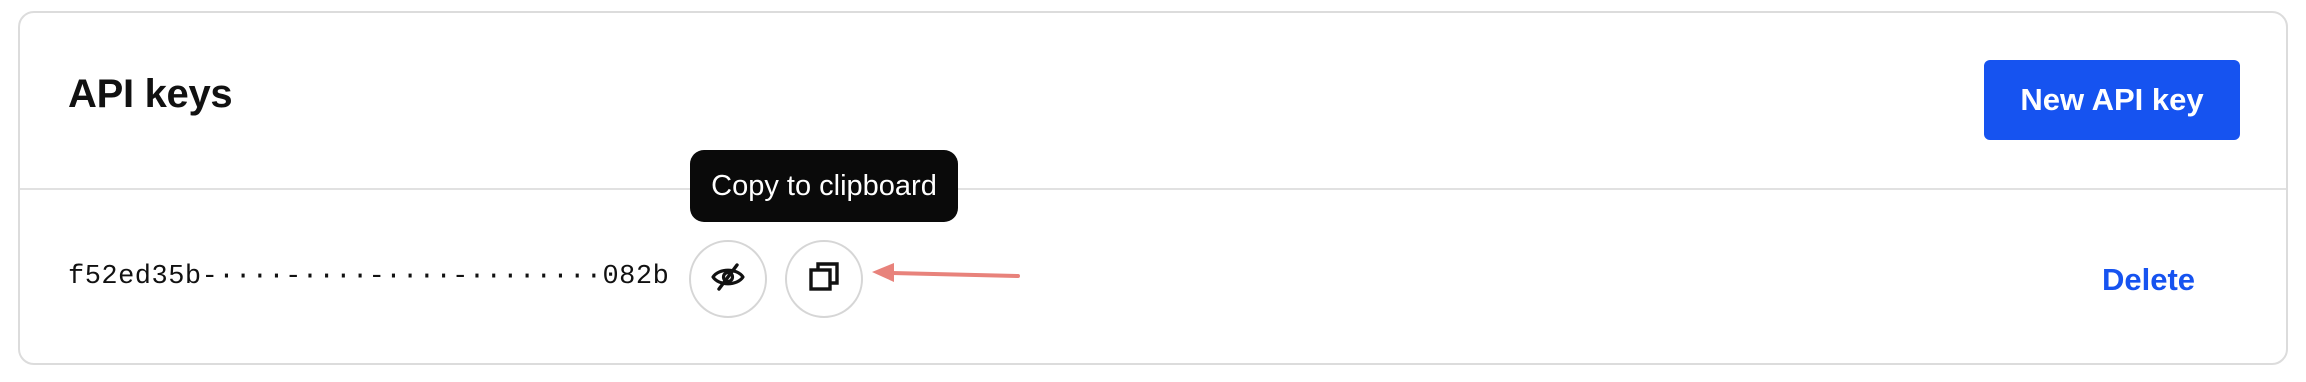 This screenshot has height=382, width=2306. I want to click on copy-icon, so click(824, 279).